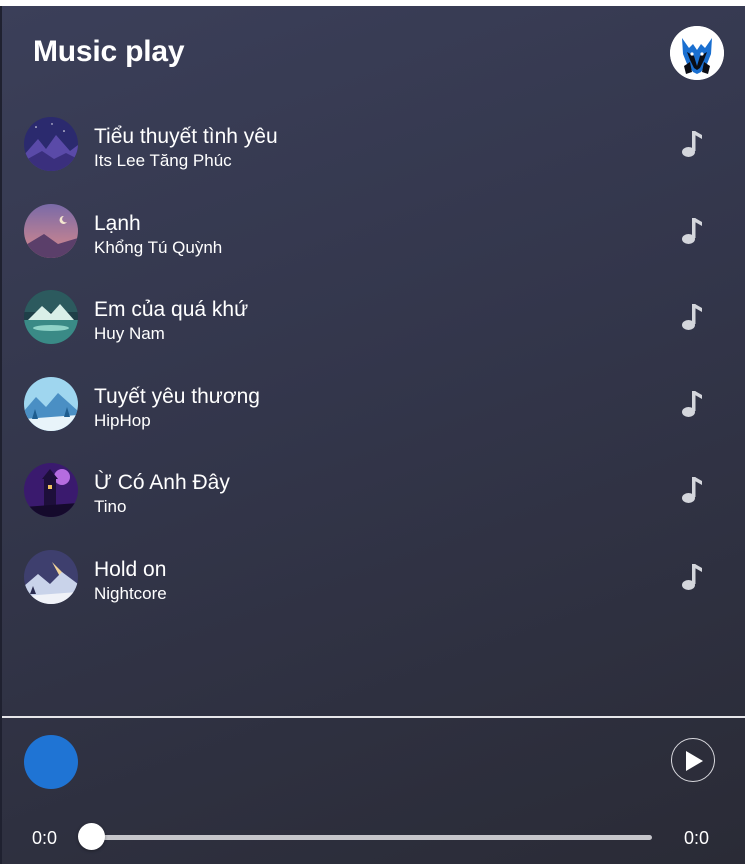 This screenshot has height=864, width=745. Describe the element at coordinates (117, 223) in the screenshot. I see `song-title: Lạnh` at that location.